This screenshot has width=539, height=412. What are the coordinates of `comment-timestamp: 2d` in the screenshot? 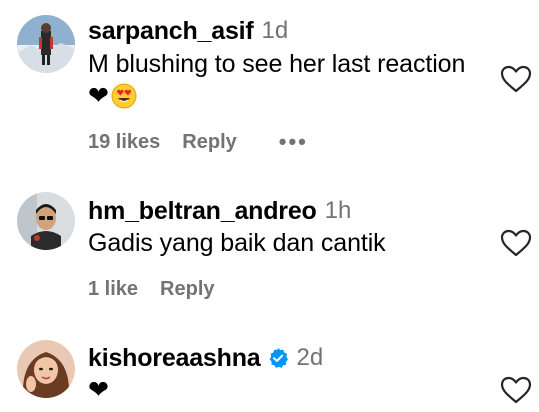 It's located at (310, 357).